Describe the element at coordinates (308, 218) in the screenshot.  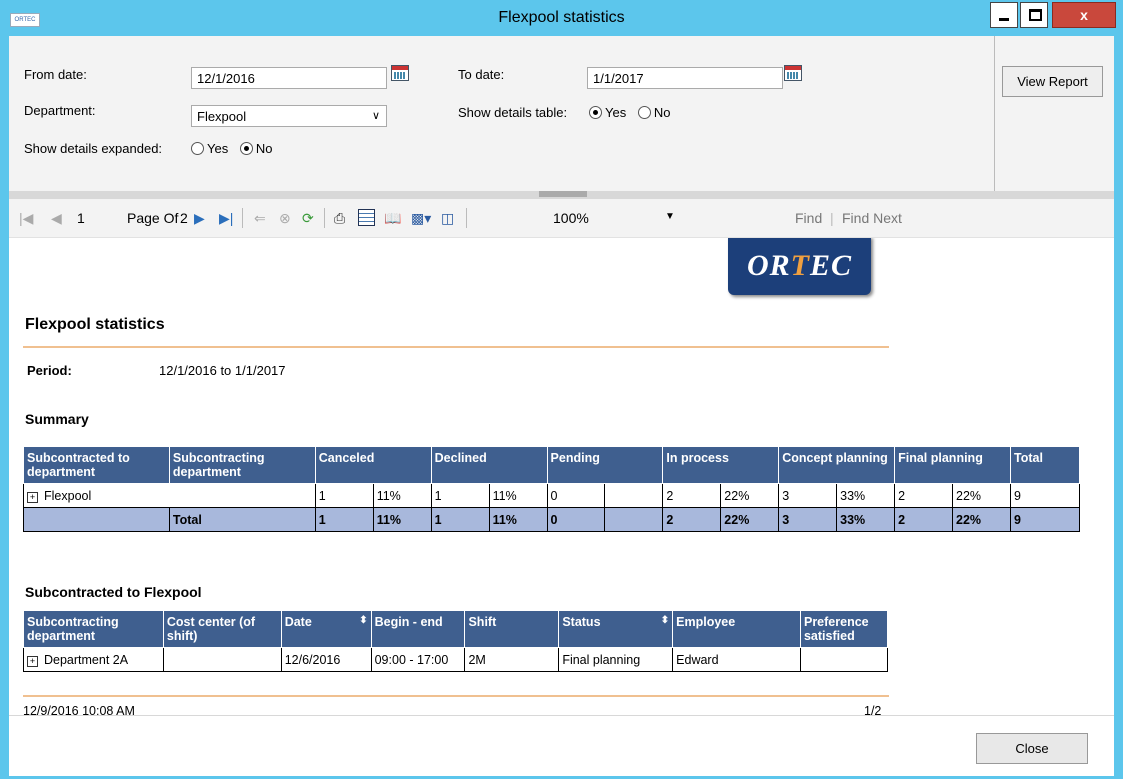
I see `refresh-icon: ⟳` at that location.